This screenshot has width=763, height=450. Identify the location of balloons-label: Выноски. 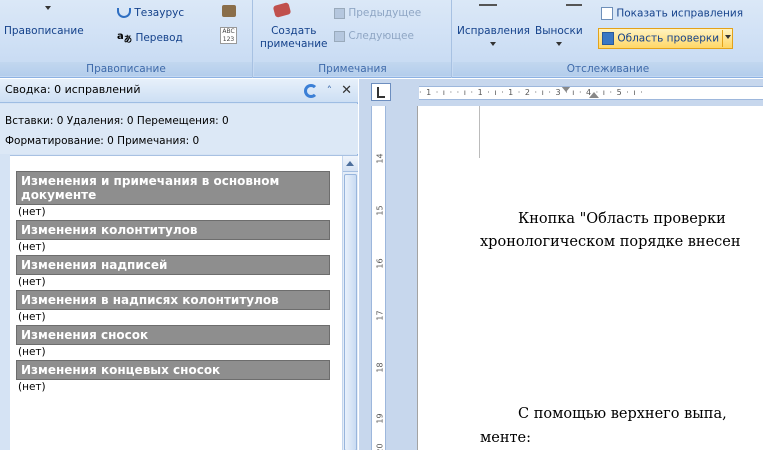
(559, 31).